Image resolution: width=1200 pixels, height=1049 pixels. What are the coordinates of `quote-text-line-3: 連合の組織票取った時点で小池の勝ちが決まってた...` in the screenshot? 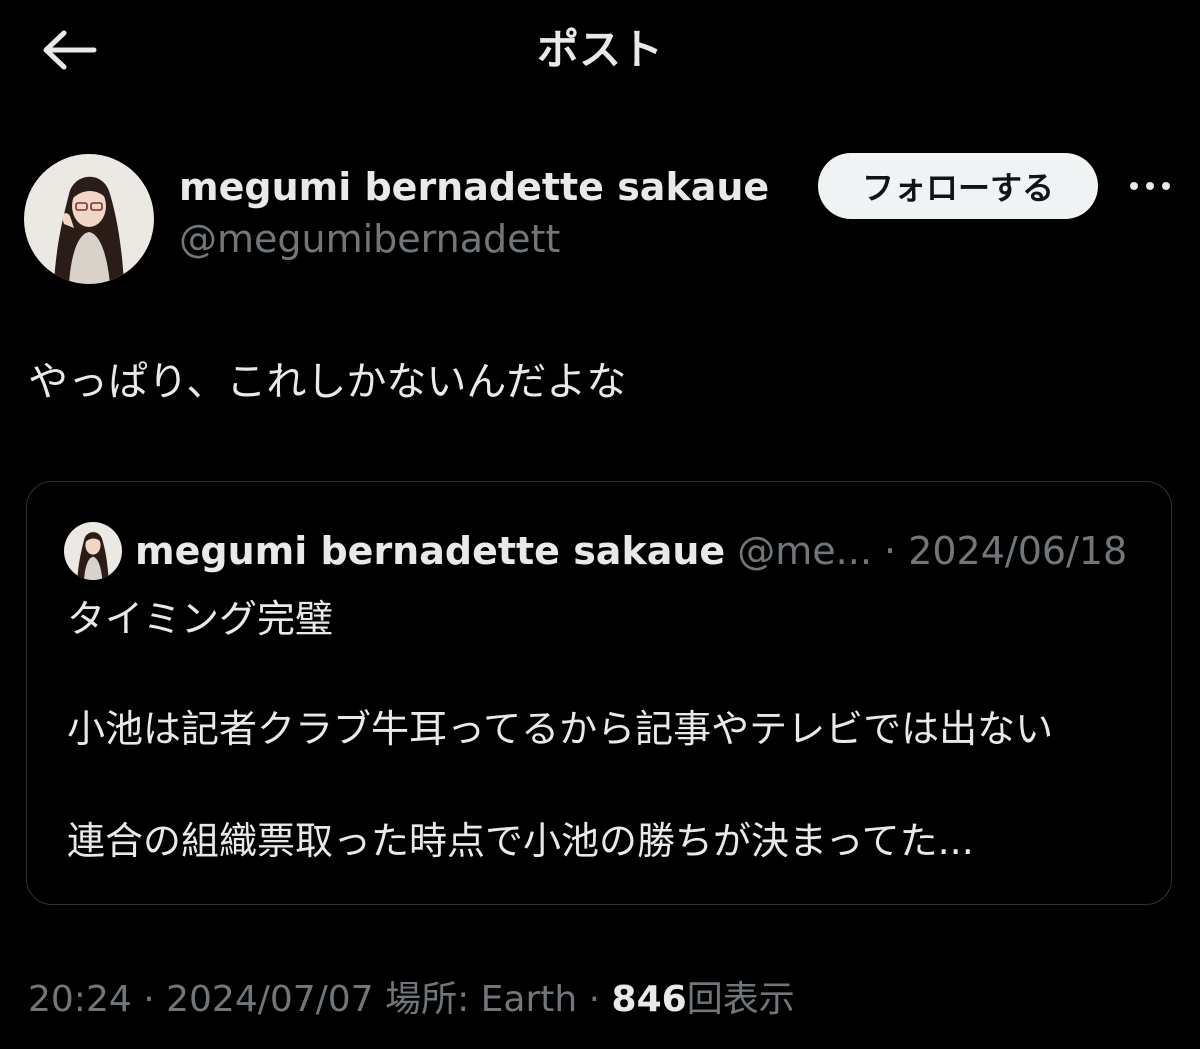 It's located at (520, 841).